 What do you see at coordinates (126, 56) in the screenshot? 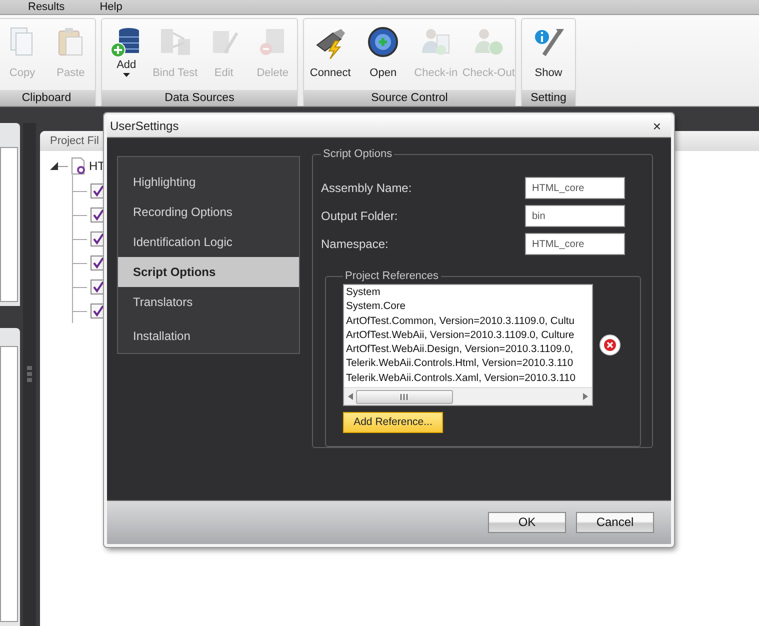
I see `ribbon-button: Add` at bounding box center [126, 56].